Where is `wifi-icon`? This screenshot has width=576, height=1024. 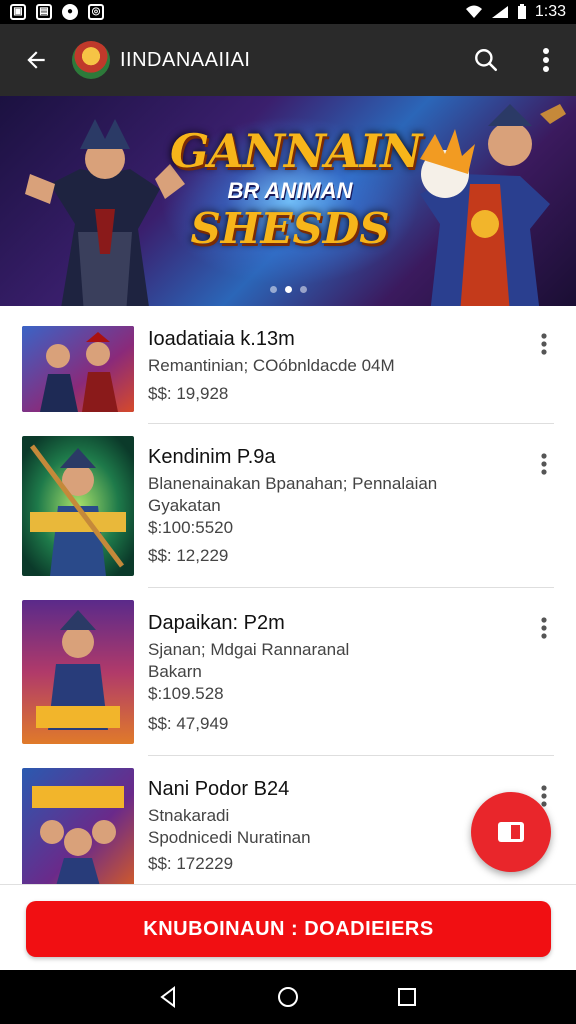 wifi-icon is located at coordinates (473, 11).